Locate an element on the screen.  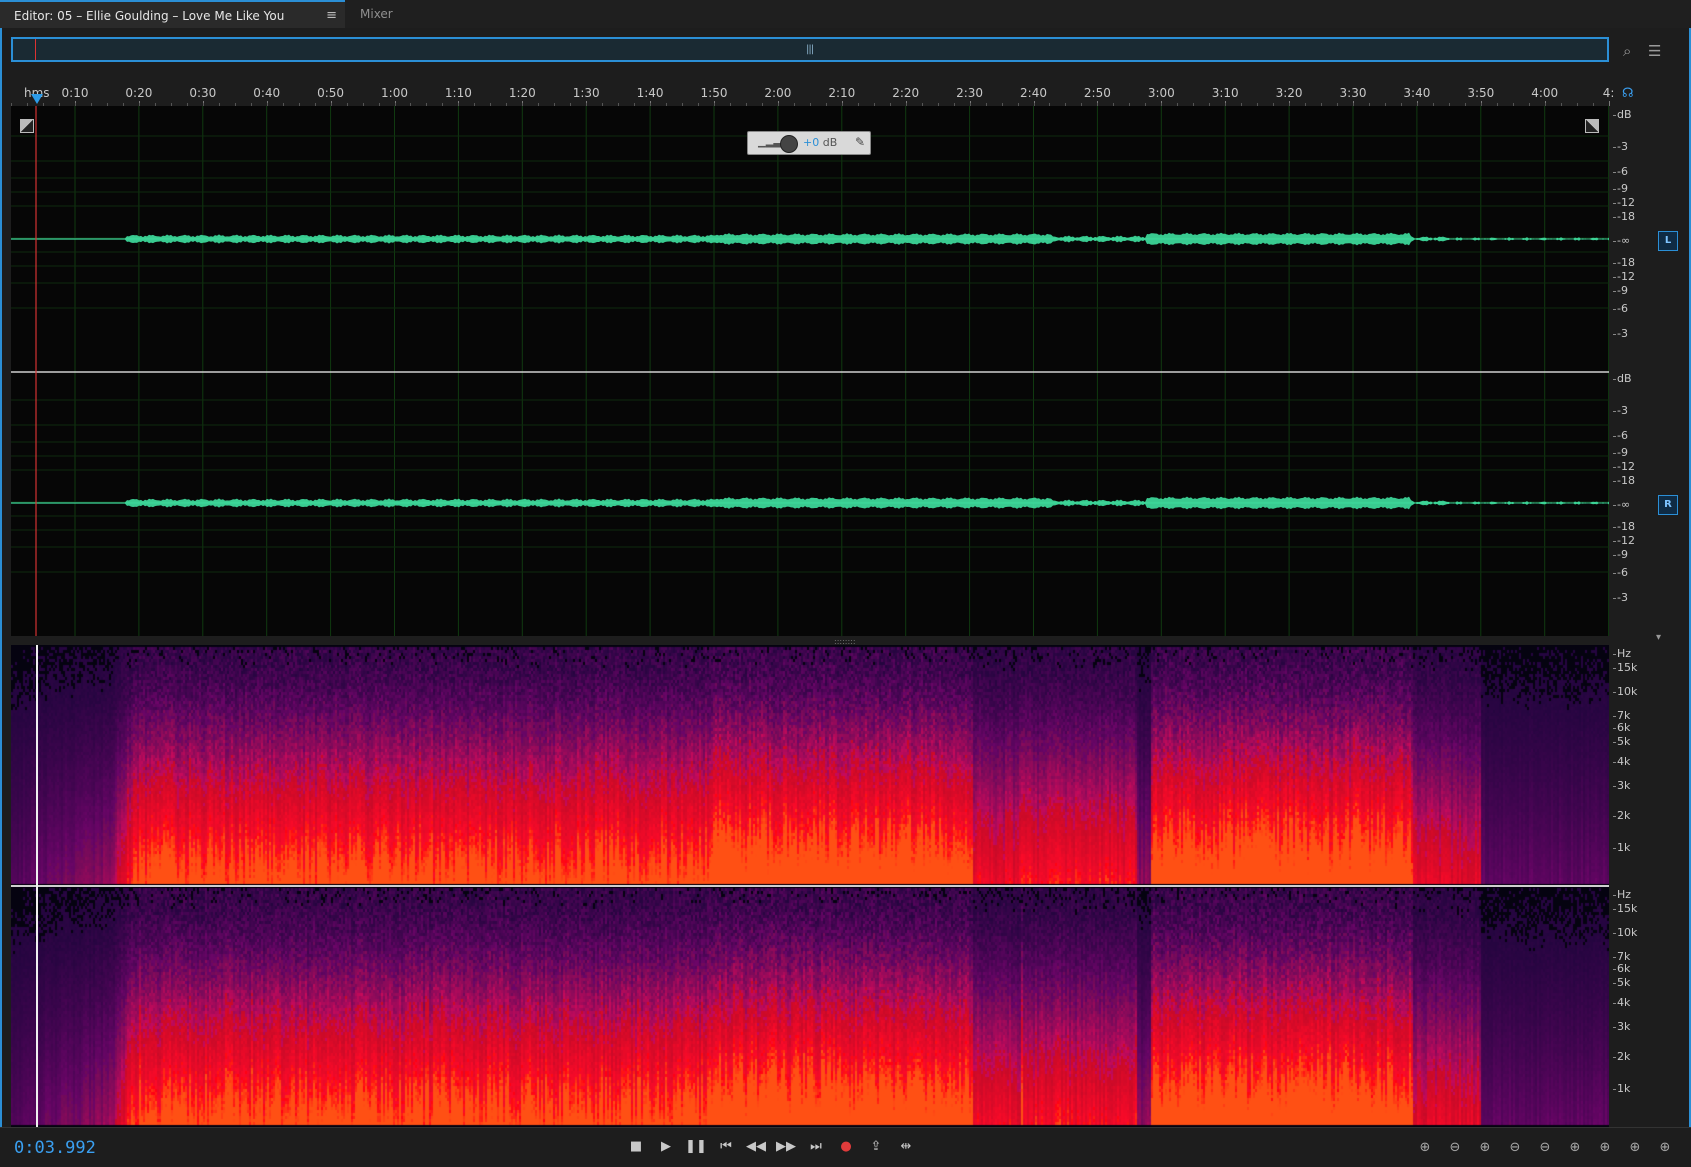
channel-left-badge: L is located at coordinates (1668, 241).